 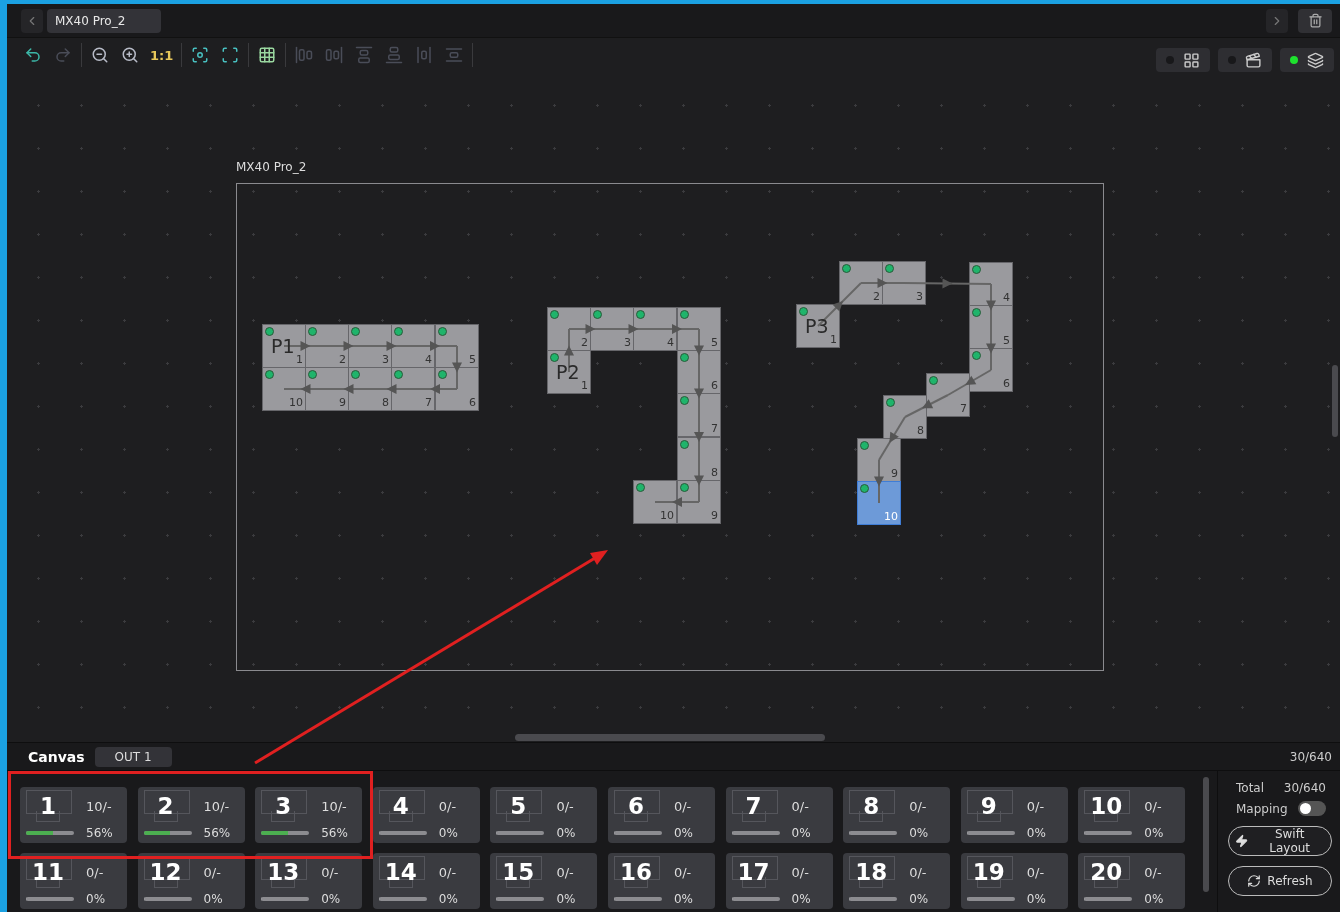 What do you see at coordinates (544, 815) in the screenshot?
I see `port-card: 5 0/- 0%` at bounding box center [544, 815].